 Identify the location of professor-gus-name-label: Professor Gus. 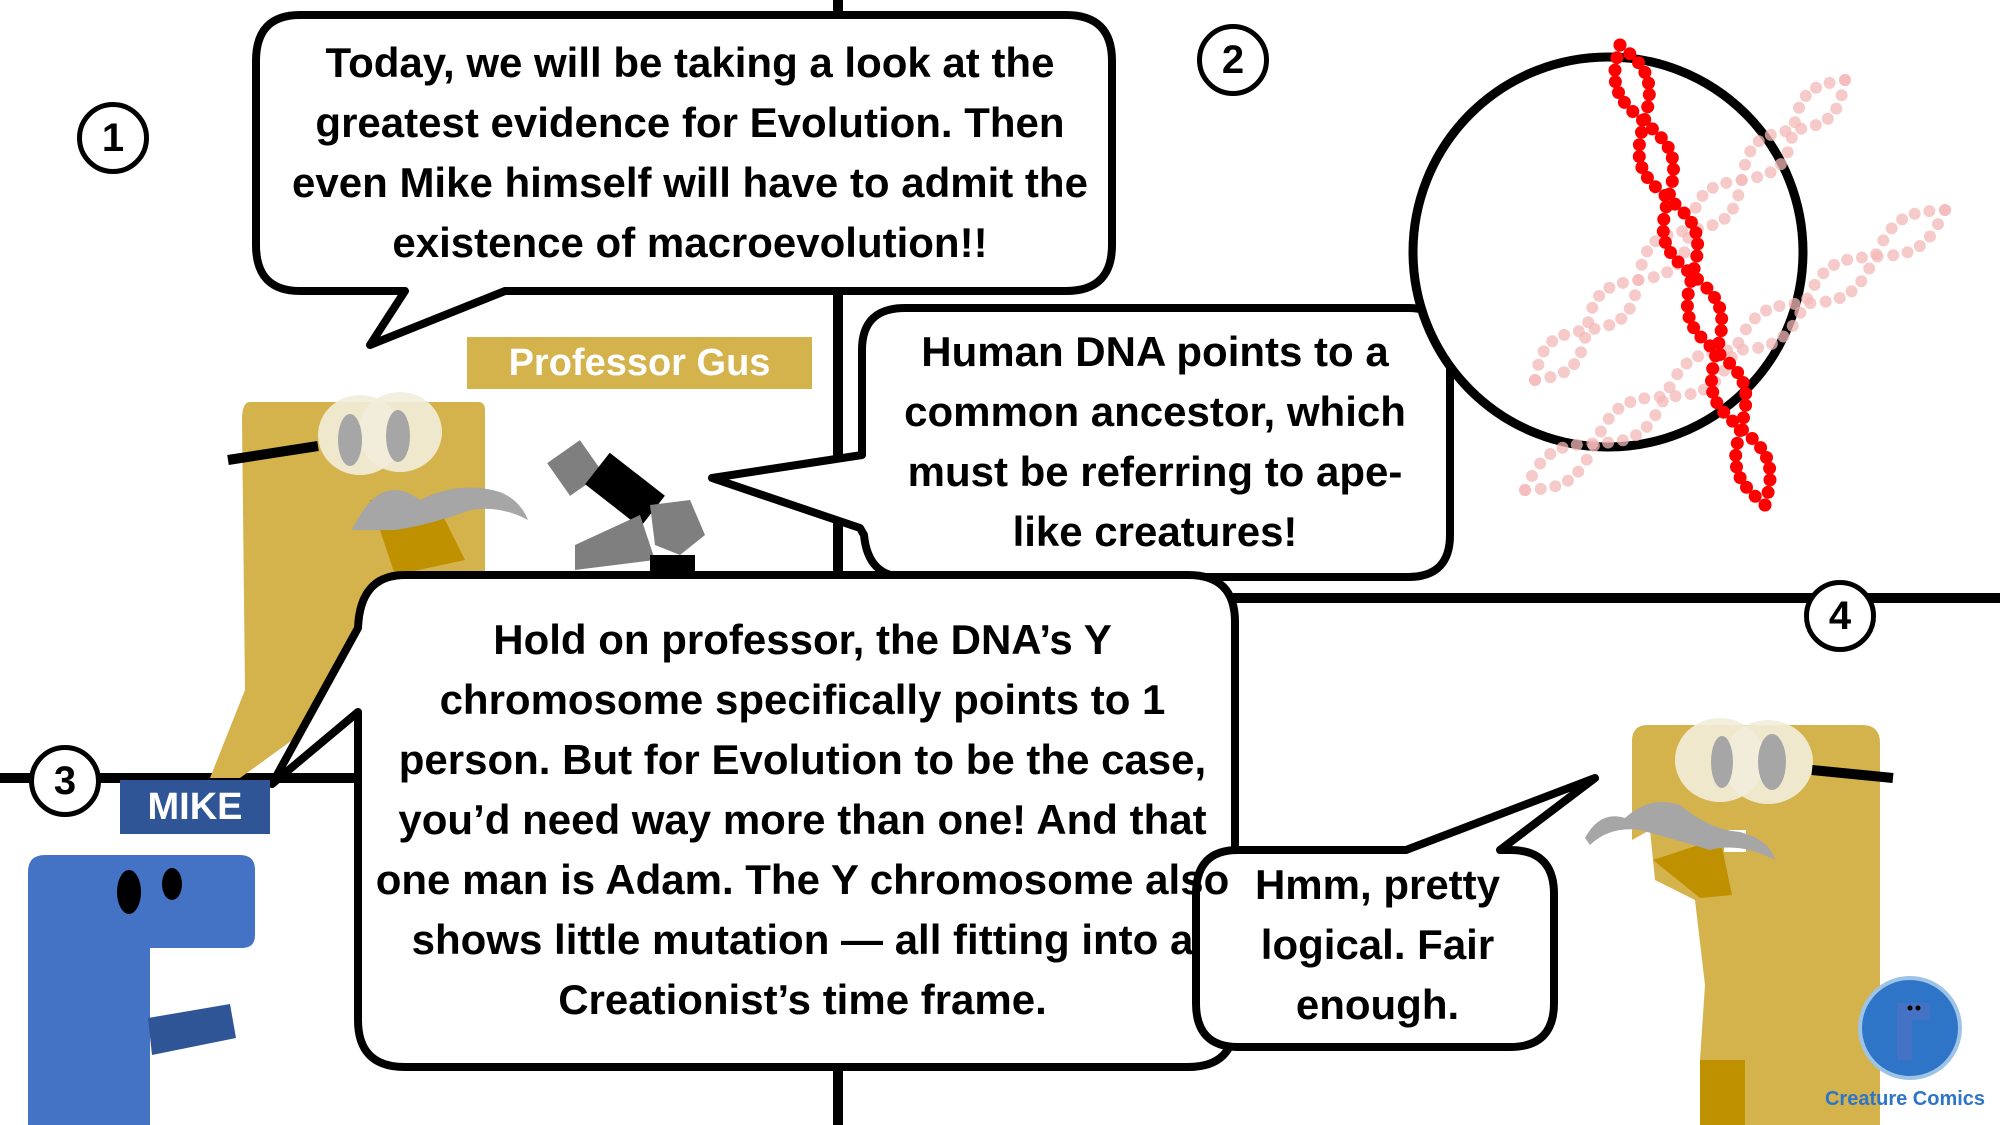
(639, 363).